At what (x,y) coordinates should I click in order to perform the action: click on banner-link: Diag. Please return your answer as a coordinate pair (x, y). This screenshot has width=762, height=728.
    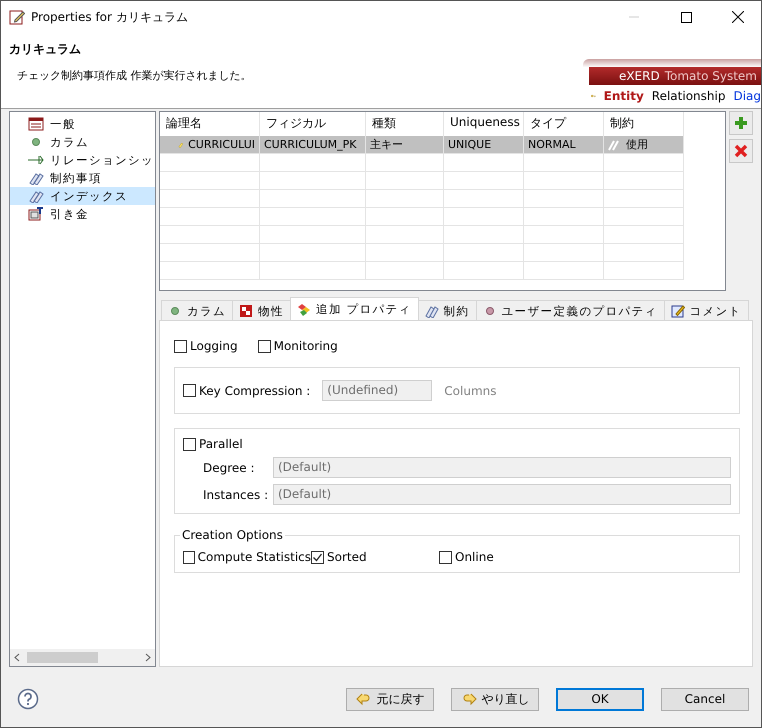
    Looking at the image, I should click on (747, 96).